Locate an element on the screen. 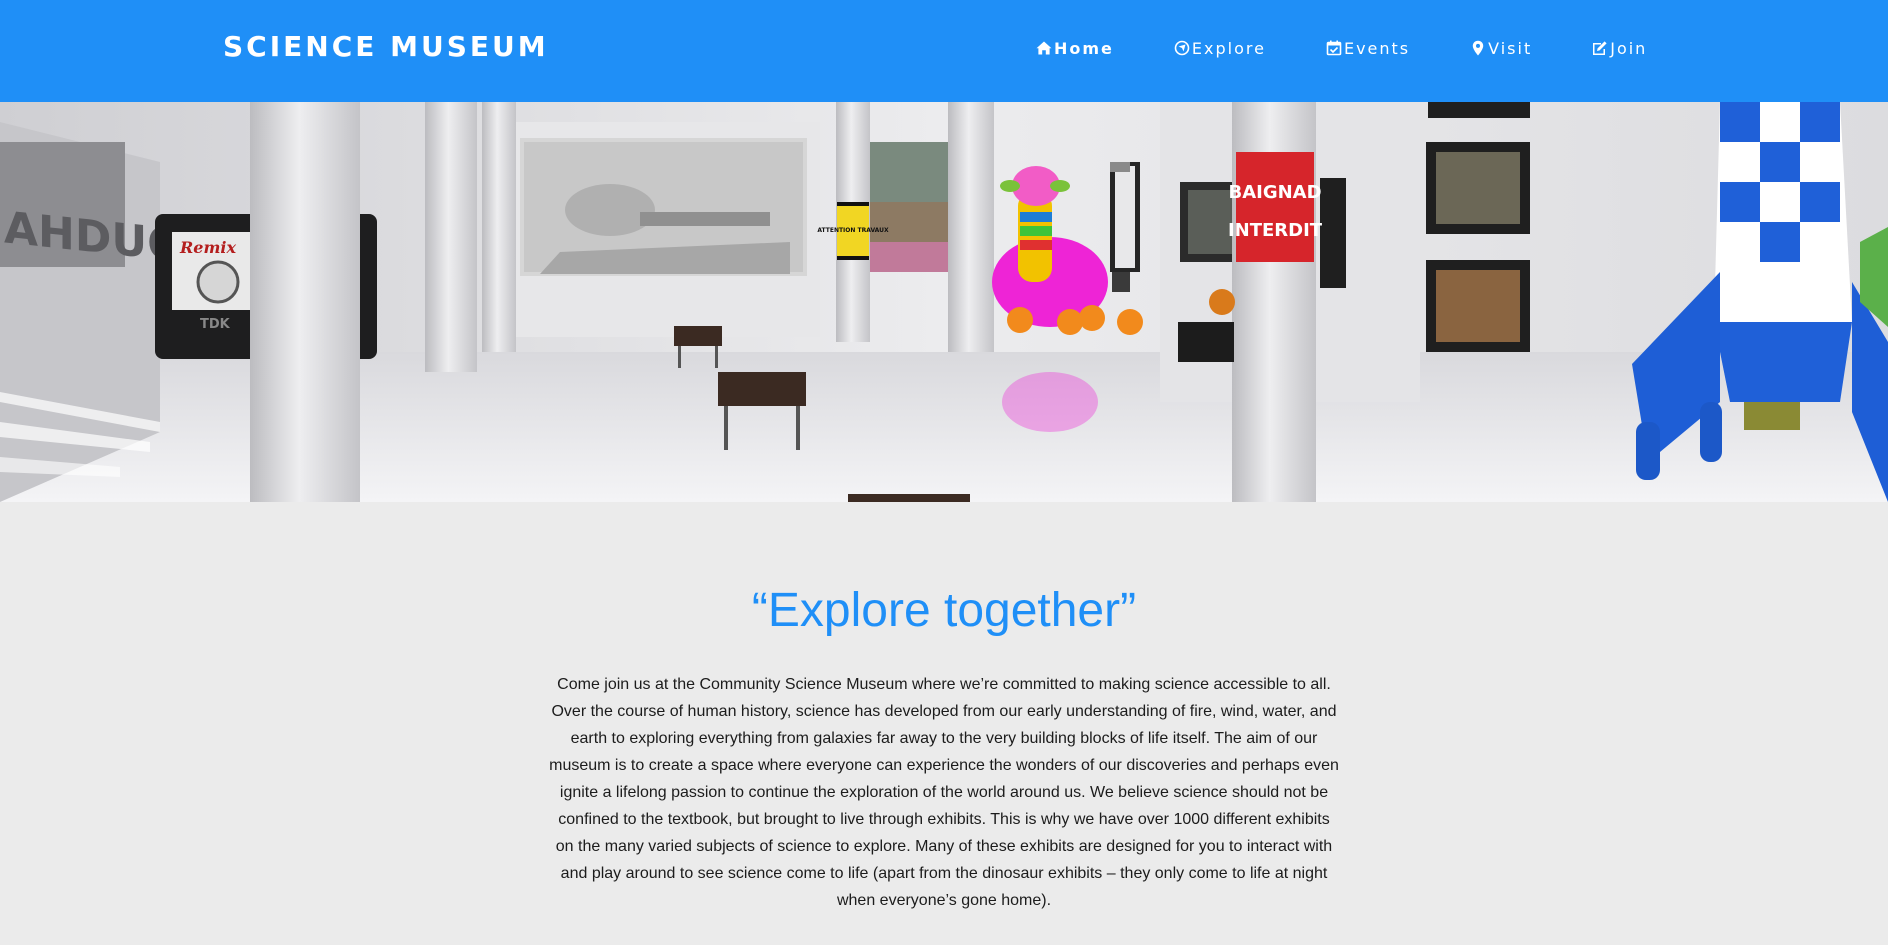 The height and width of the screenshot is (945, 1888). svg-text: INTERDIT is located at coordinates (1275, 230).